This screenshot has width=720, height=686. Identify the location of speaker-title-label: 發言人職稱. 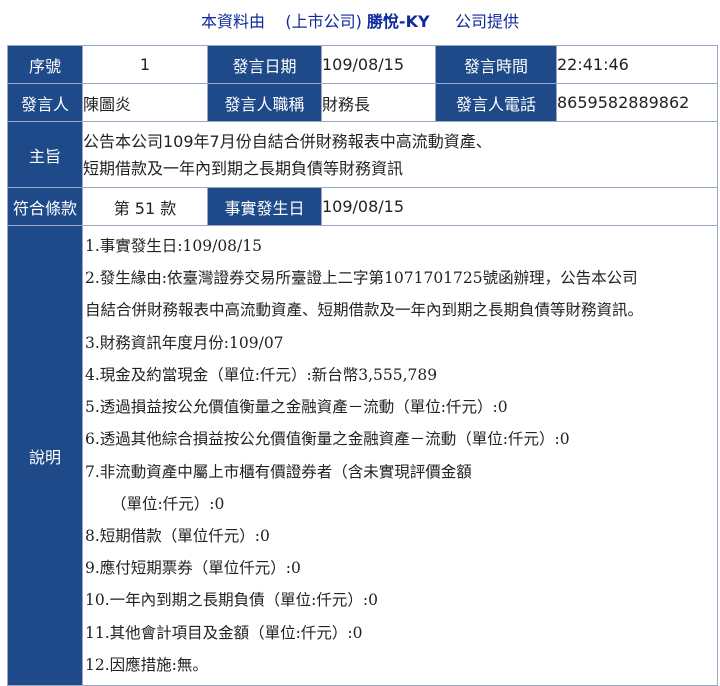
(264, 102).